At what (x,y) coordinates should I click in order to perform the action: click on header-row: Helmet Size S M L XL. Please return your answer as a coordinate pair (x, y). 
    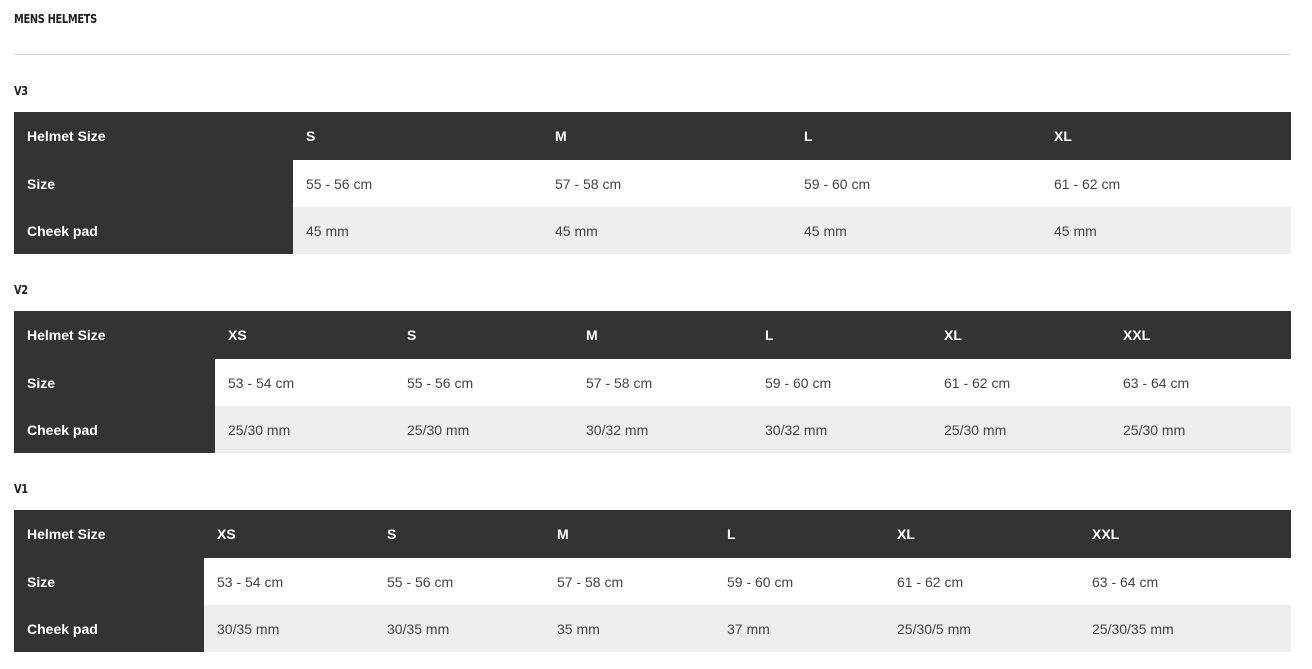
    Looking at the image, I should click on (652, 136).